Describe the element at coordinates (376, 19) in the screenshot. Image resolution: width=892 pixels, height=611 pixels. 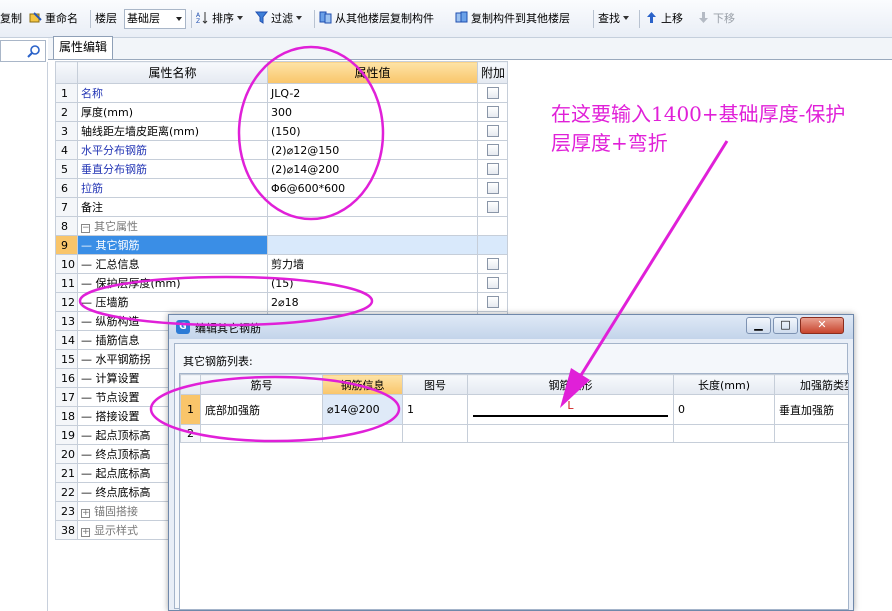
I see `copy-from-other-floor-button: 从其他楼层复制构件` at that location.